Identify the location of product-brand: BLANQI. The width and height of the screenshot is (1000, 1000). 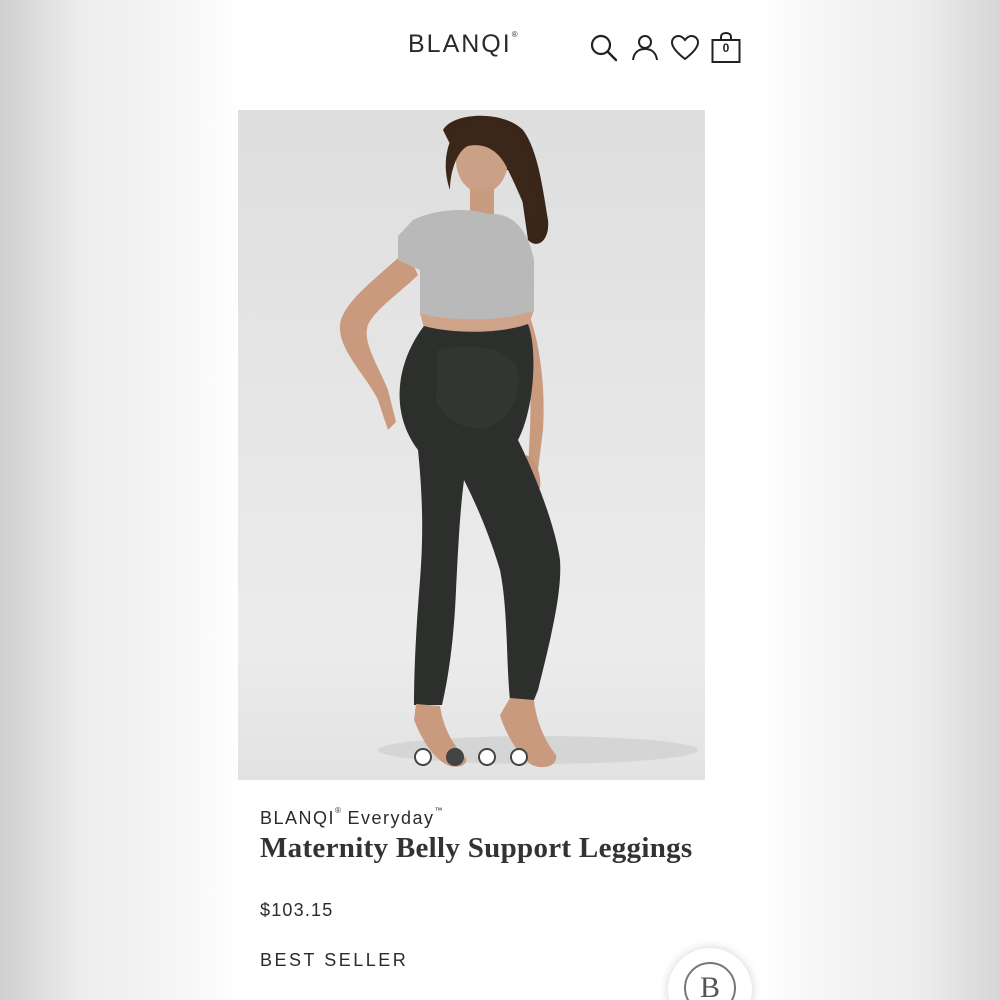
(298, 818).